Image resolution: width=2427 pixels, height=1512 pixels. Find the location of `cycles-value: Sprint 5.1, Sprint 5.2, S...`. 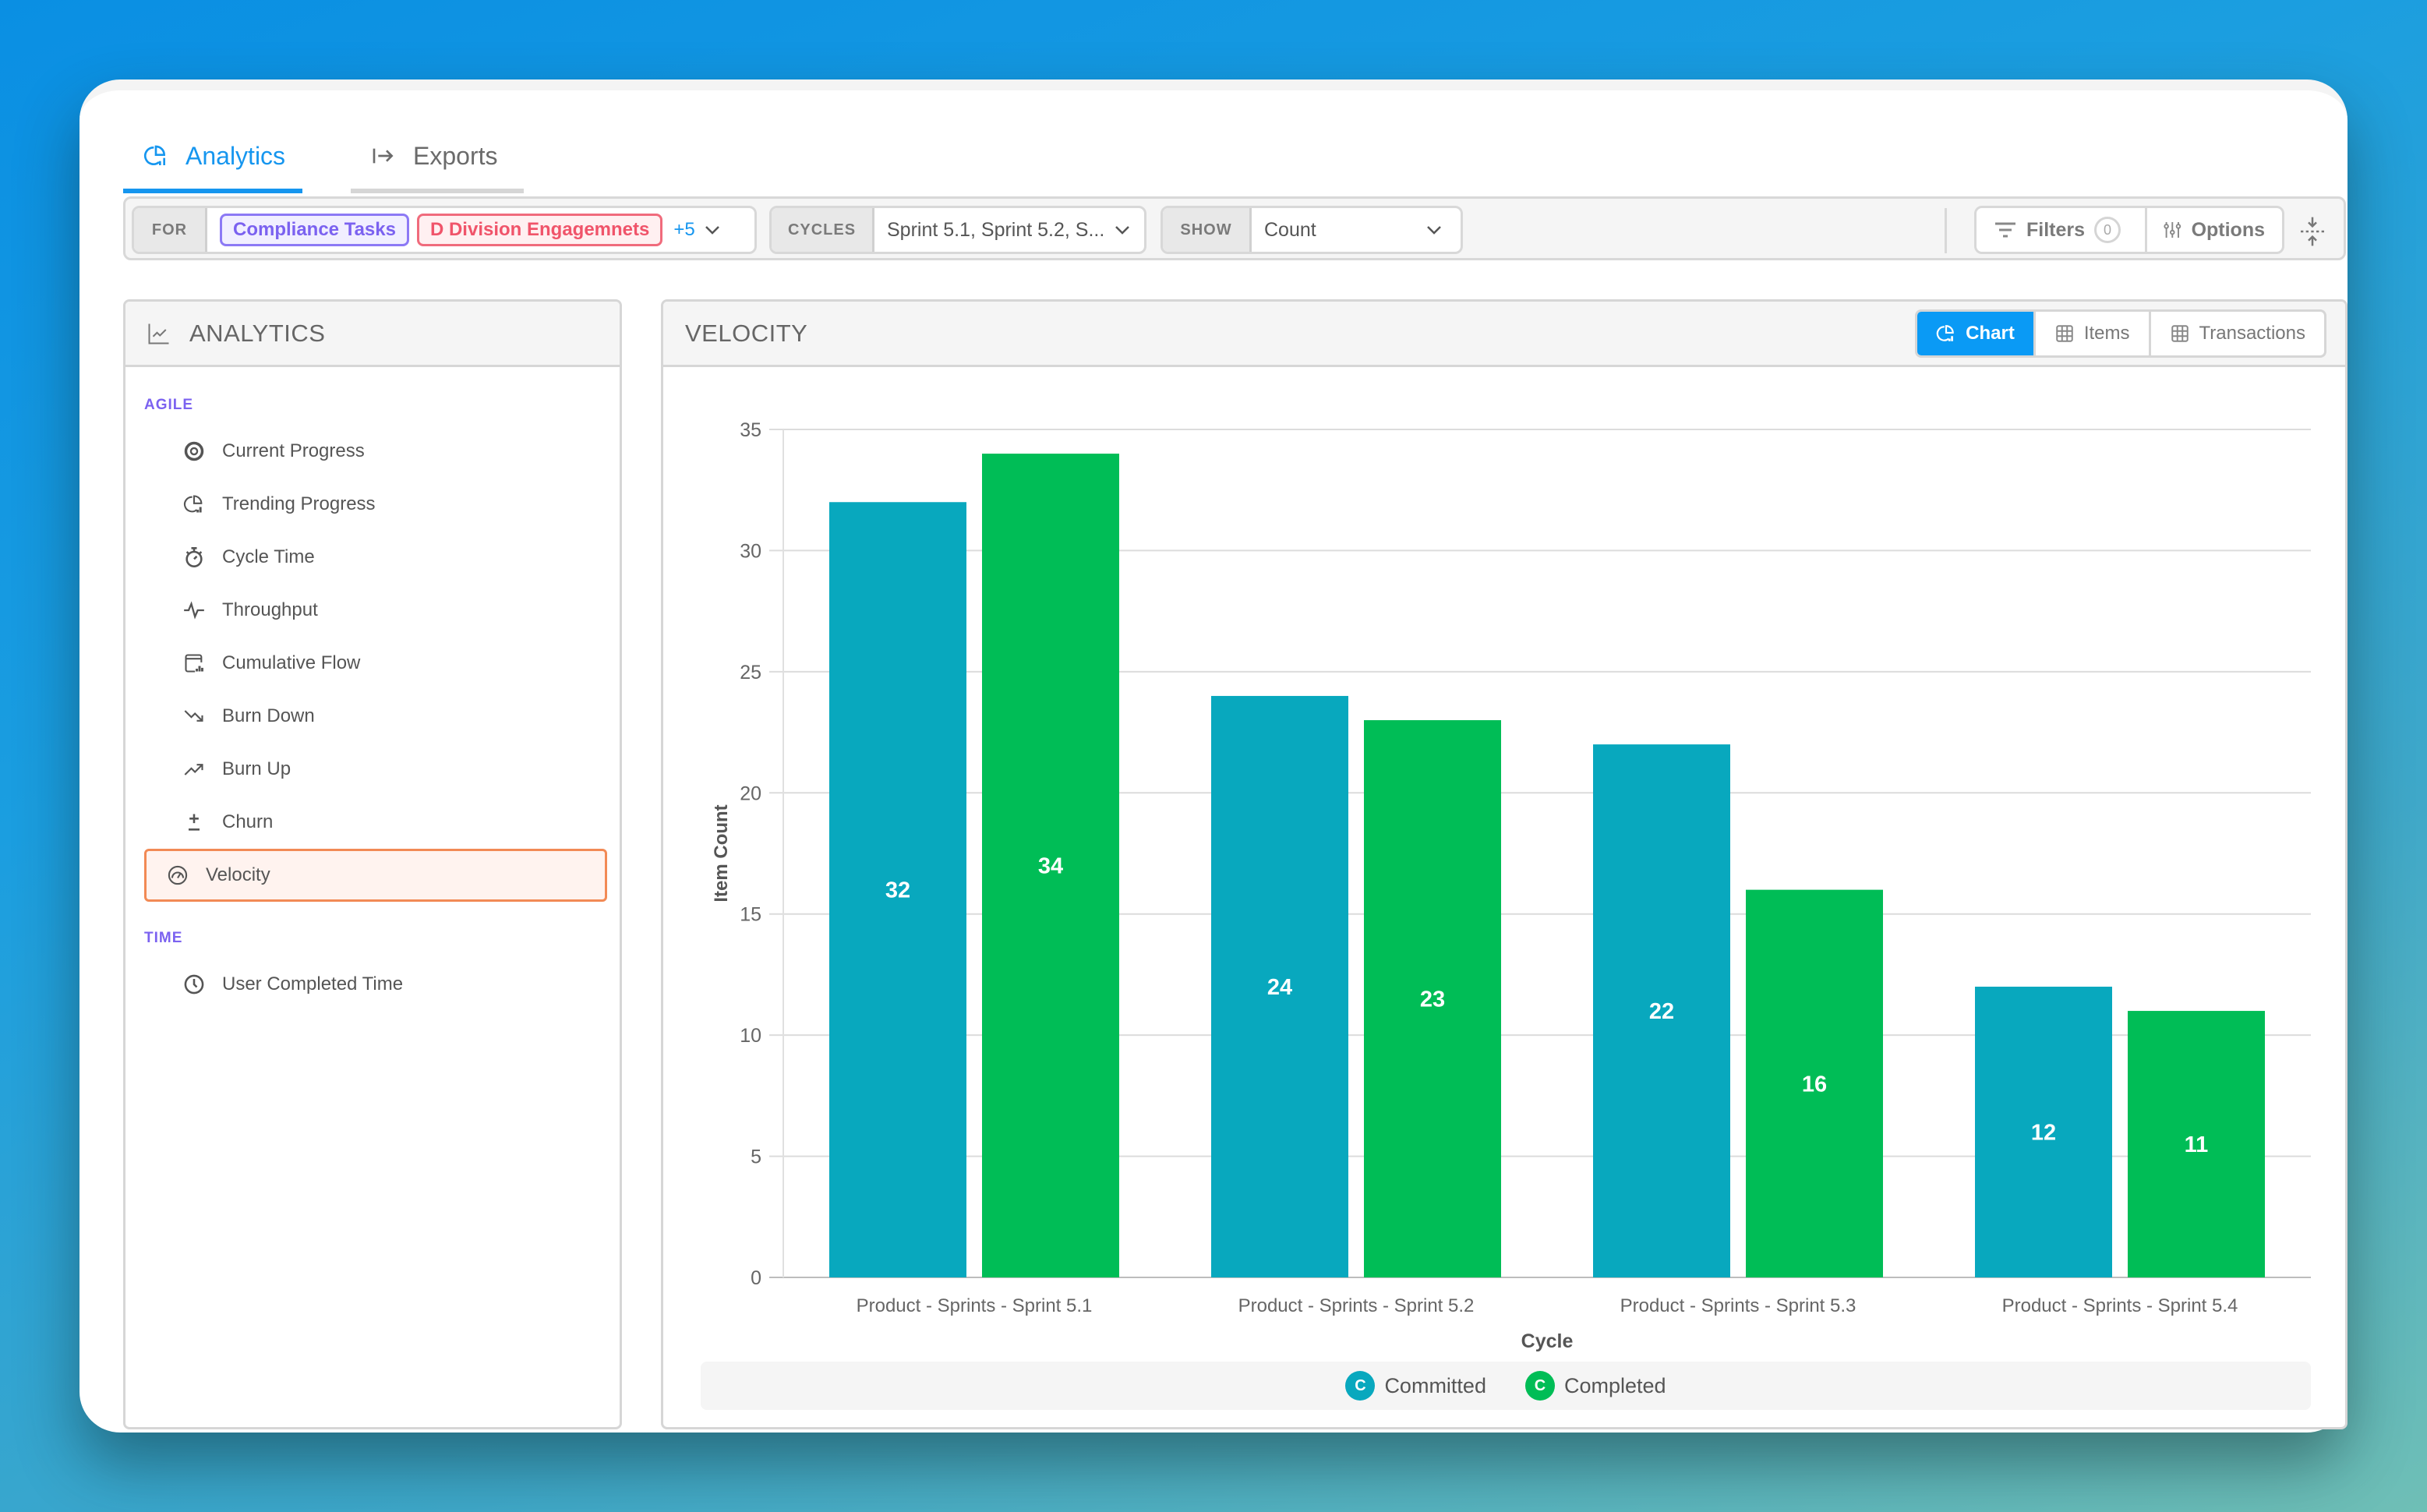

cycles-value: Sprint 5.1, Sprint 5.2, S... is located at coordinates (996, 229).